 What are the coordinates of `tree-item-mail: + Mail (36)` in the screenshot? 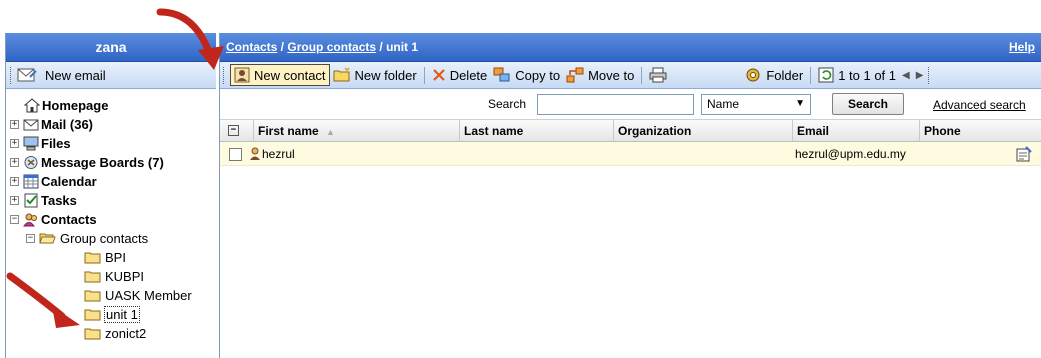 It's located at (111, 124).